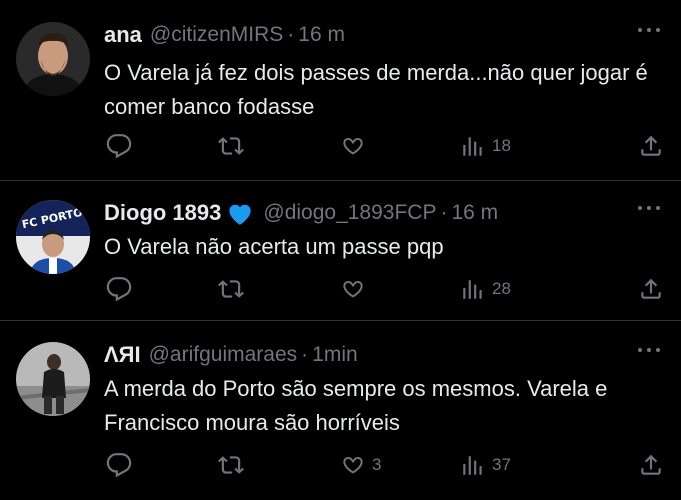 The height and width of the screenshot is (500, 681). Describe the element at coordinates (384, 146) in the screenshot. I see `tweet-actions: 18` at that location.